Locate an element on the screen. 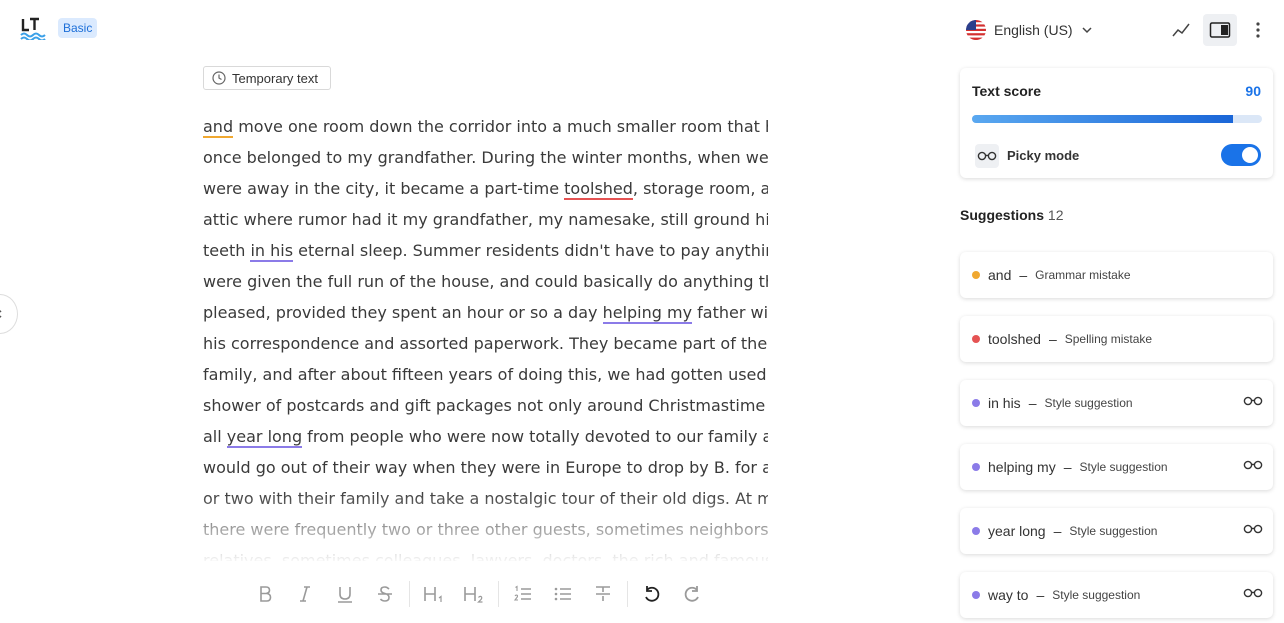 Image resolution: width=1284 pixels, height=623 pixels. temporary-text-chip: Temporary text is located at coordinates (267, 78).